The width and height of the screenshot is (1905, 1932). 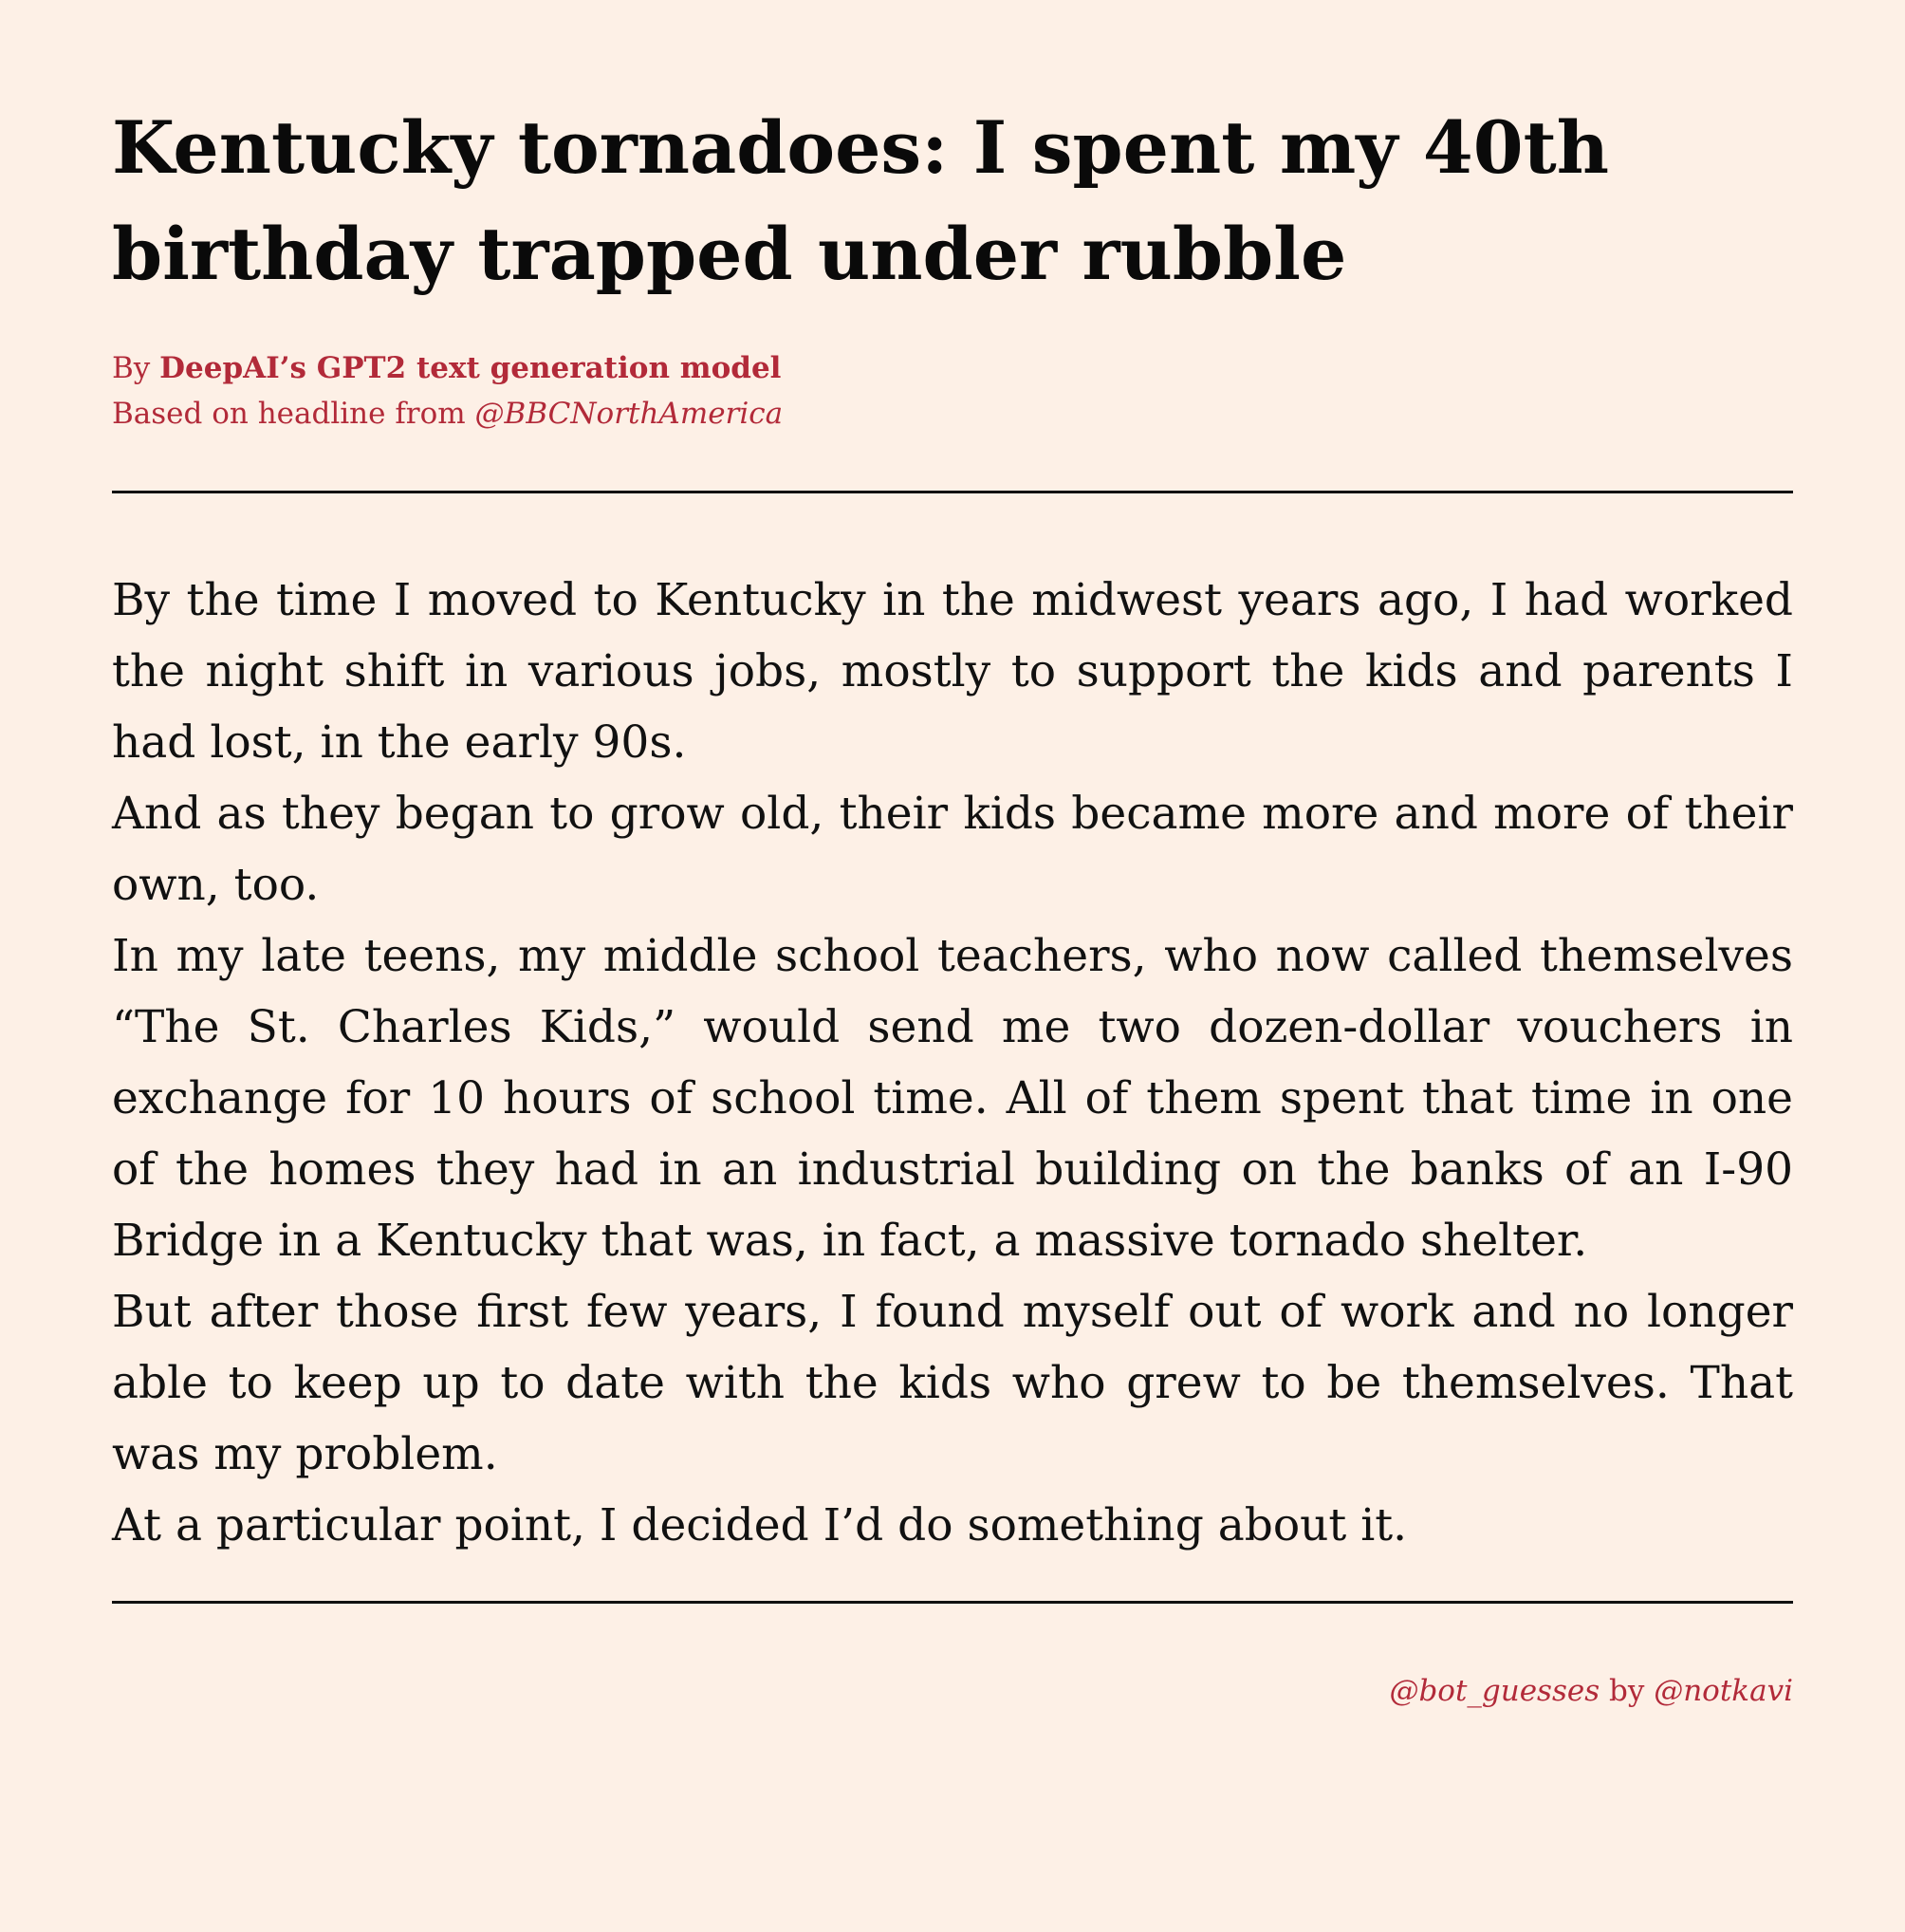 I want to click on footer-credit: @bot_guesses by @notkavi, so click(x=953, y=1691).